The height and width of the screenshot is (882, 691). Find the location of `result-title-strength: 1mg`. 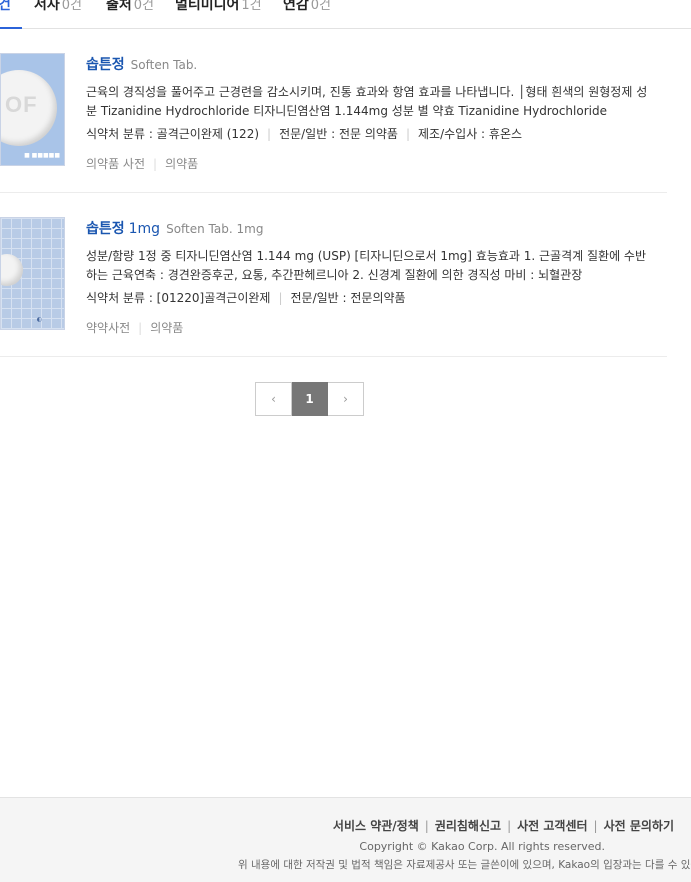

result-title-strength: 1mg is located at coordinates (144, 229).